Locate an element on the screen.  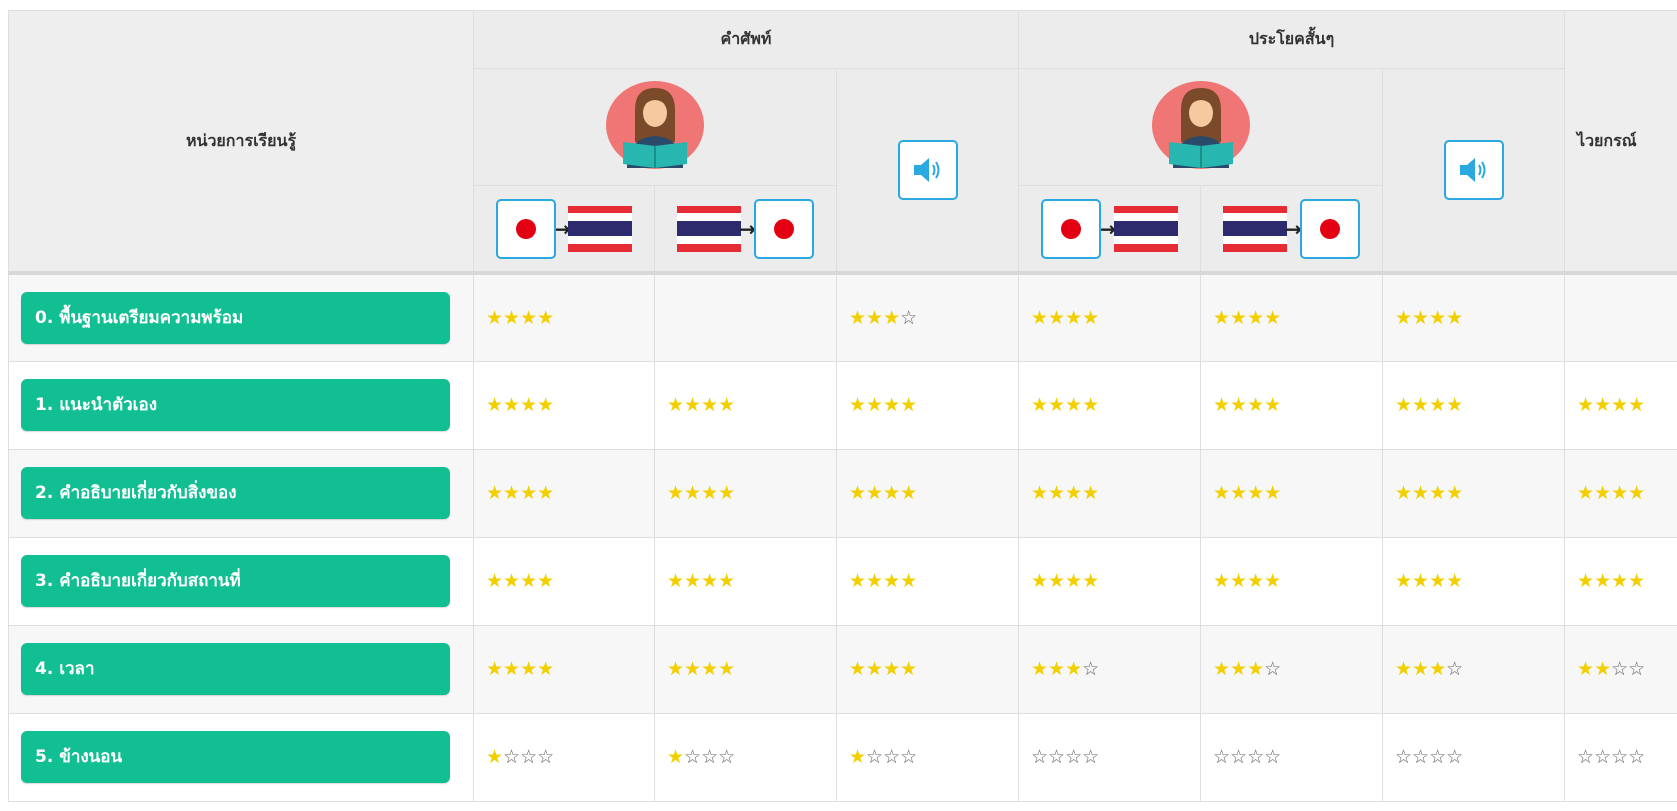
vocab-listening-header is located at coordinates (927, 171).